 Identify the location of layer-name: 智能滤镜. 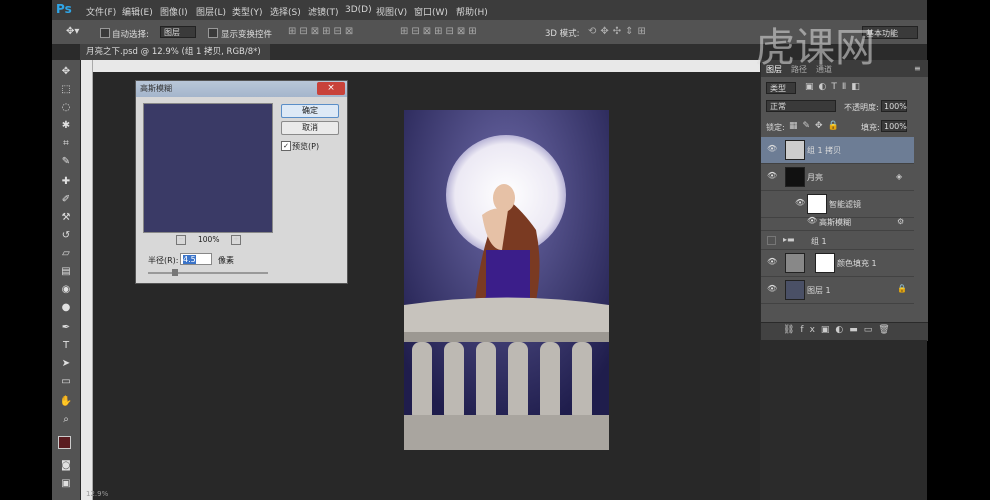
(845, 204).